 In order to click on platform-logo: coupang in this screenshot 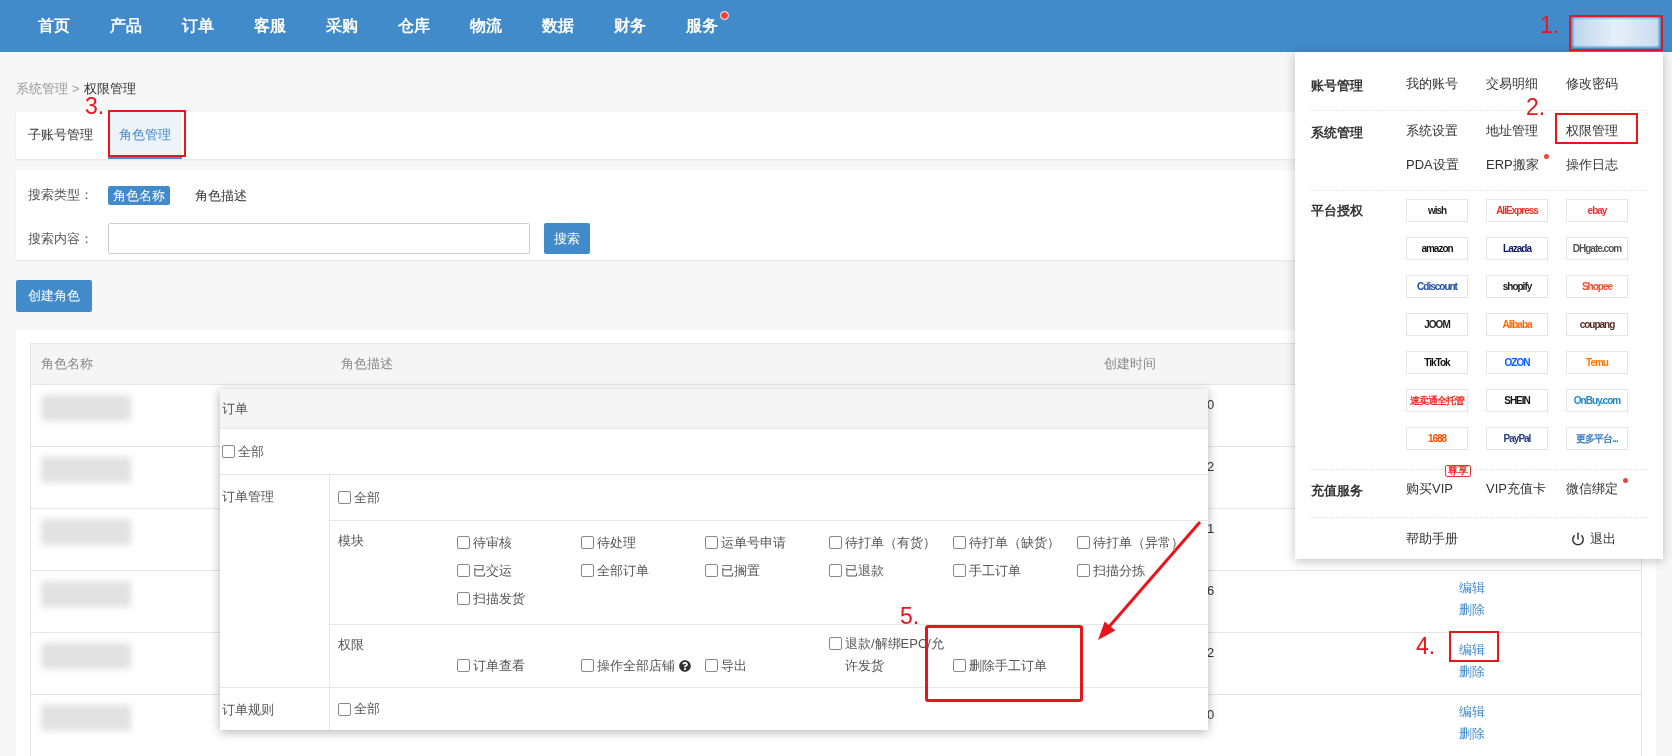, I will do `click(1597, 324)`.